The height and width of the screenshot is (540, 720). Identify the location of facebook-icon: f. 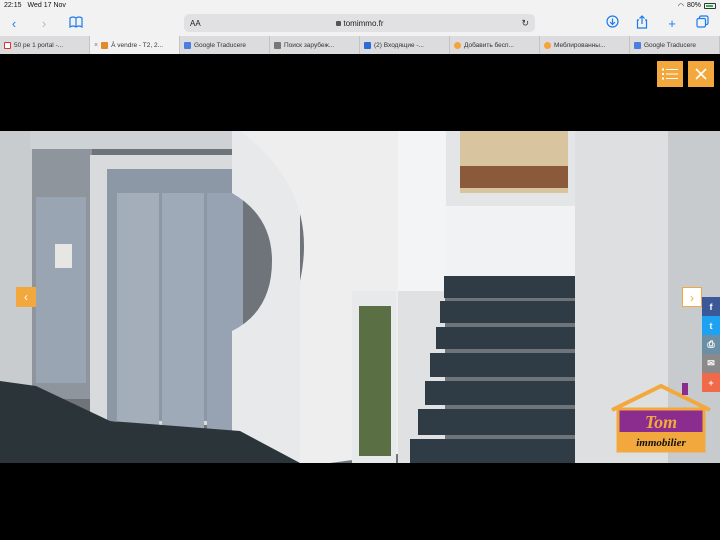
(711, 306).